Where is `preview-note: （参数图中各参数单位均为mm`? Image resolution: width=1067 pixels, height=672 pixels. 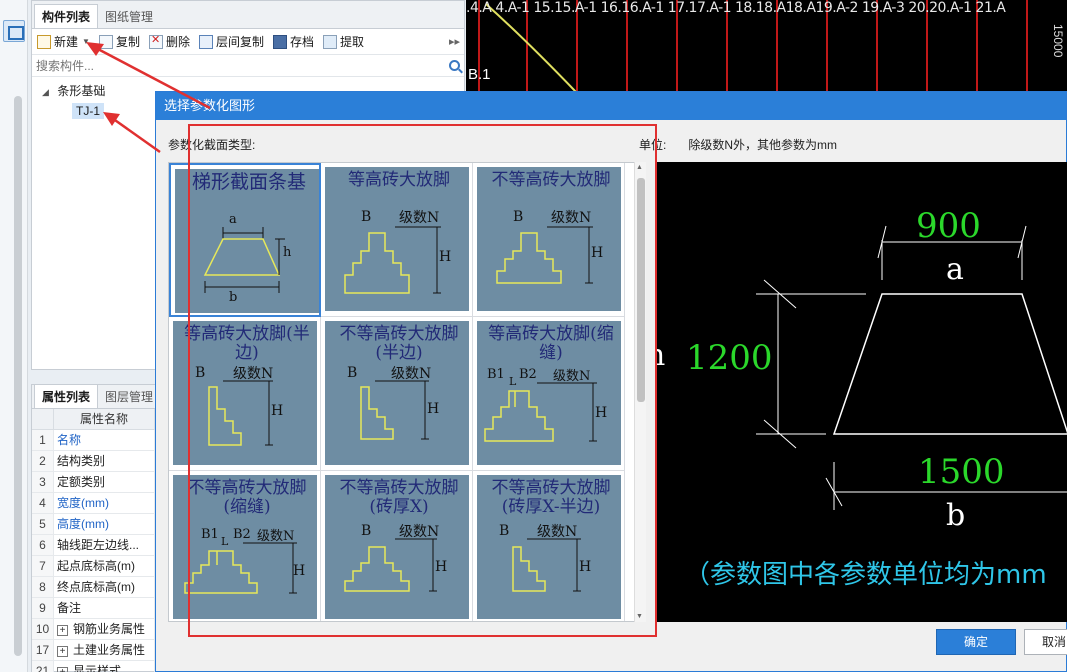
preview-note: （参数图中各参数单位均为mm is located at coordinates (865, 575).